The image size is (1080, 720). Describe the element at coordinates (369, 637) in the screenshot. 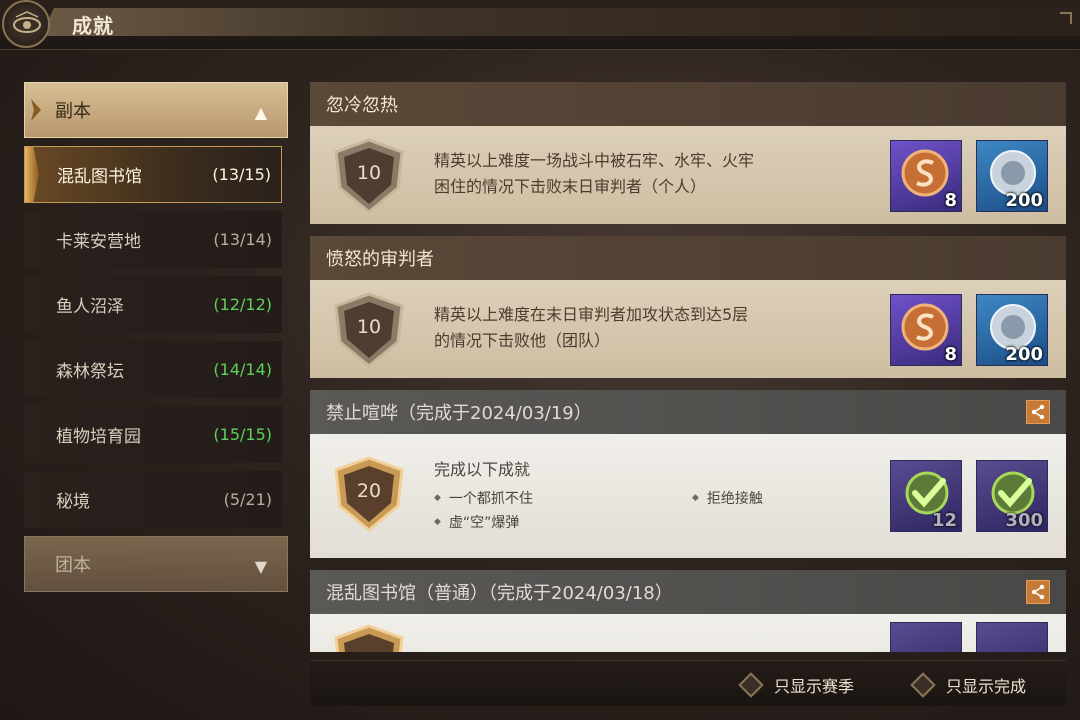

I see `shield-badge-gold-icon` at that location.